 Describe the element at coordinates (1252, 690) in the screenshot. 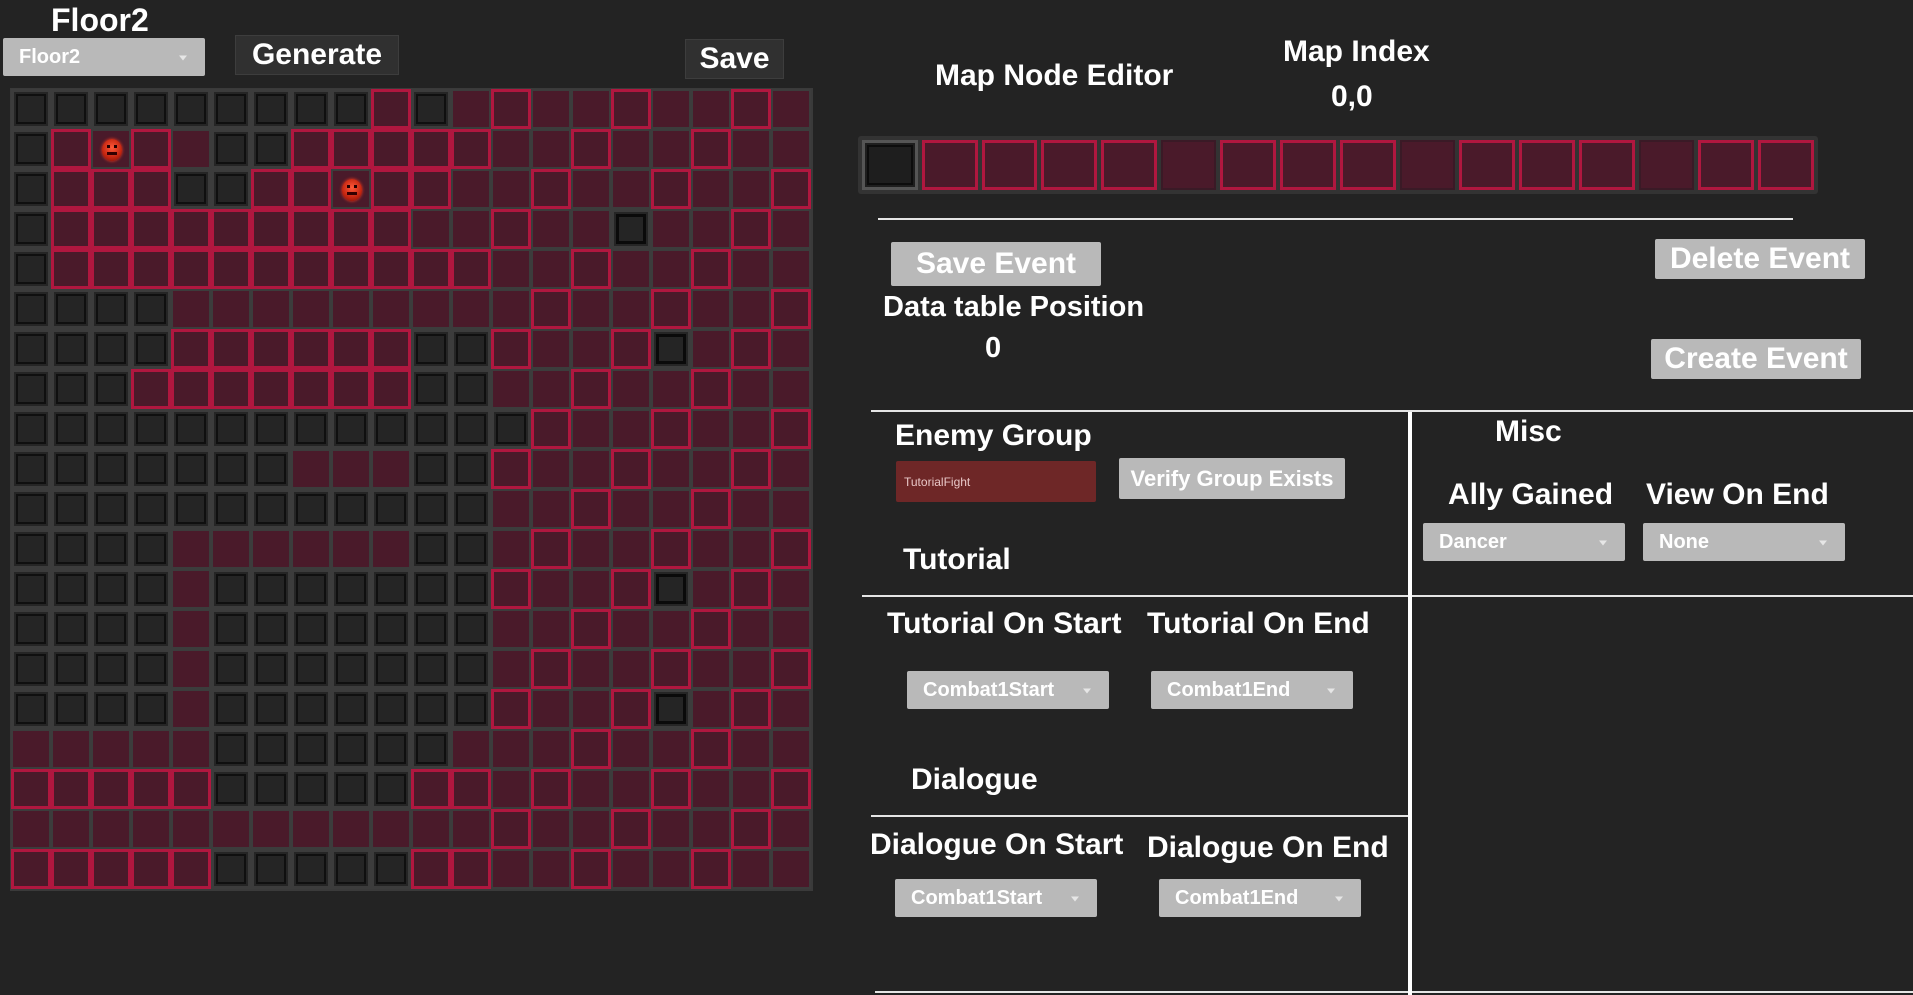

I see `tutorial-on-end-dropdown: Combat1End` at that location.